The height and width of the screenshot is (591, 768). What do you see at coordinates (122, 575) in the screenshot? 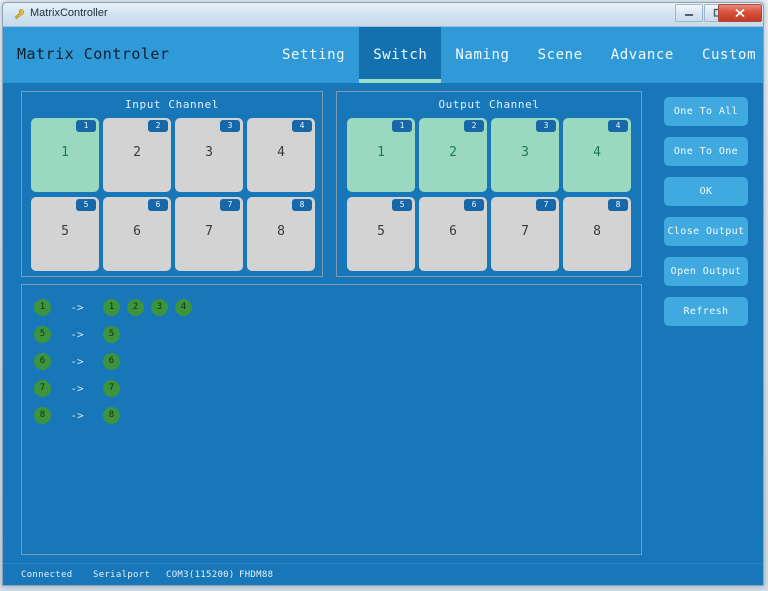
I see `status-interface: Serialport` at bounding box center [122, 575].